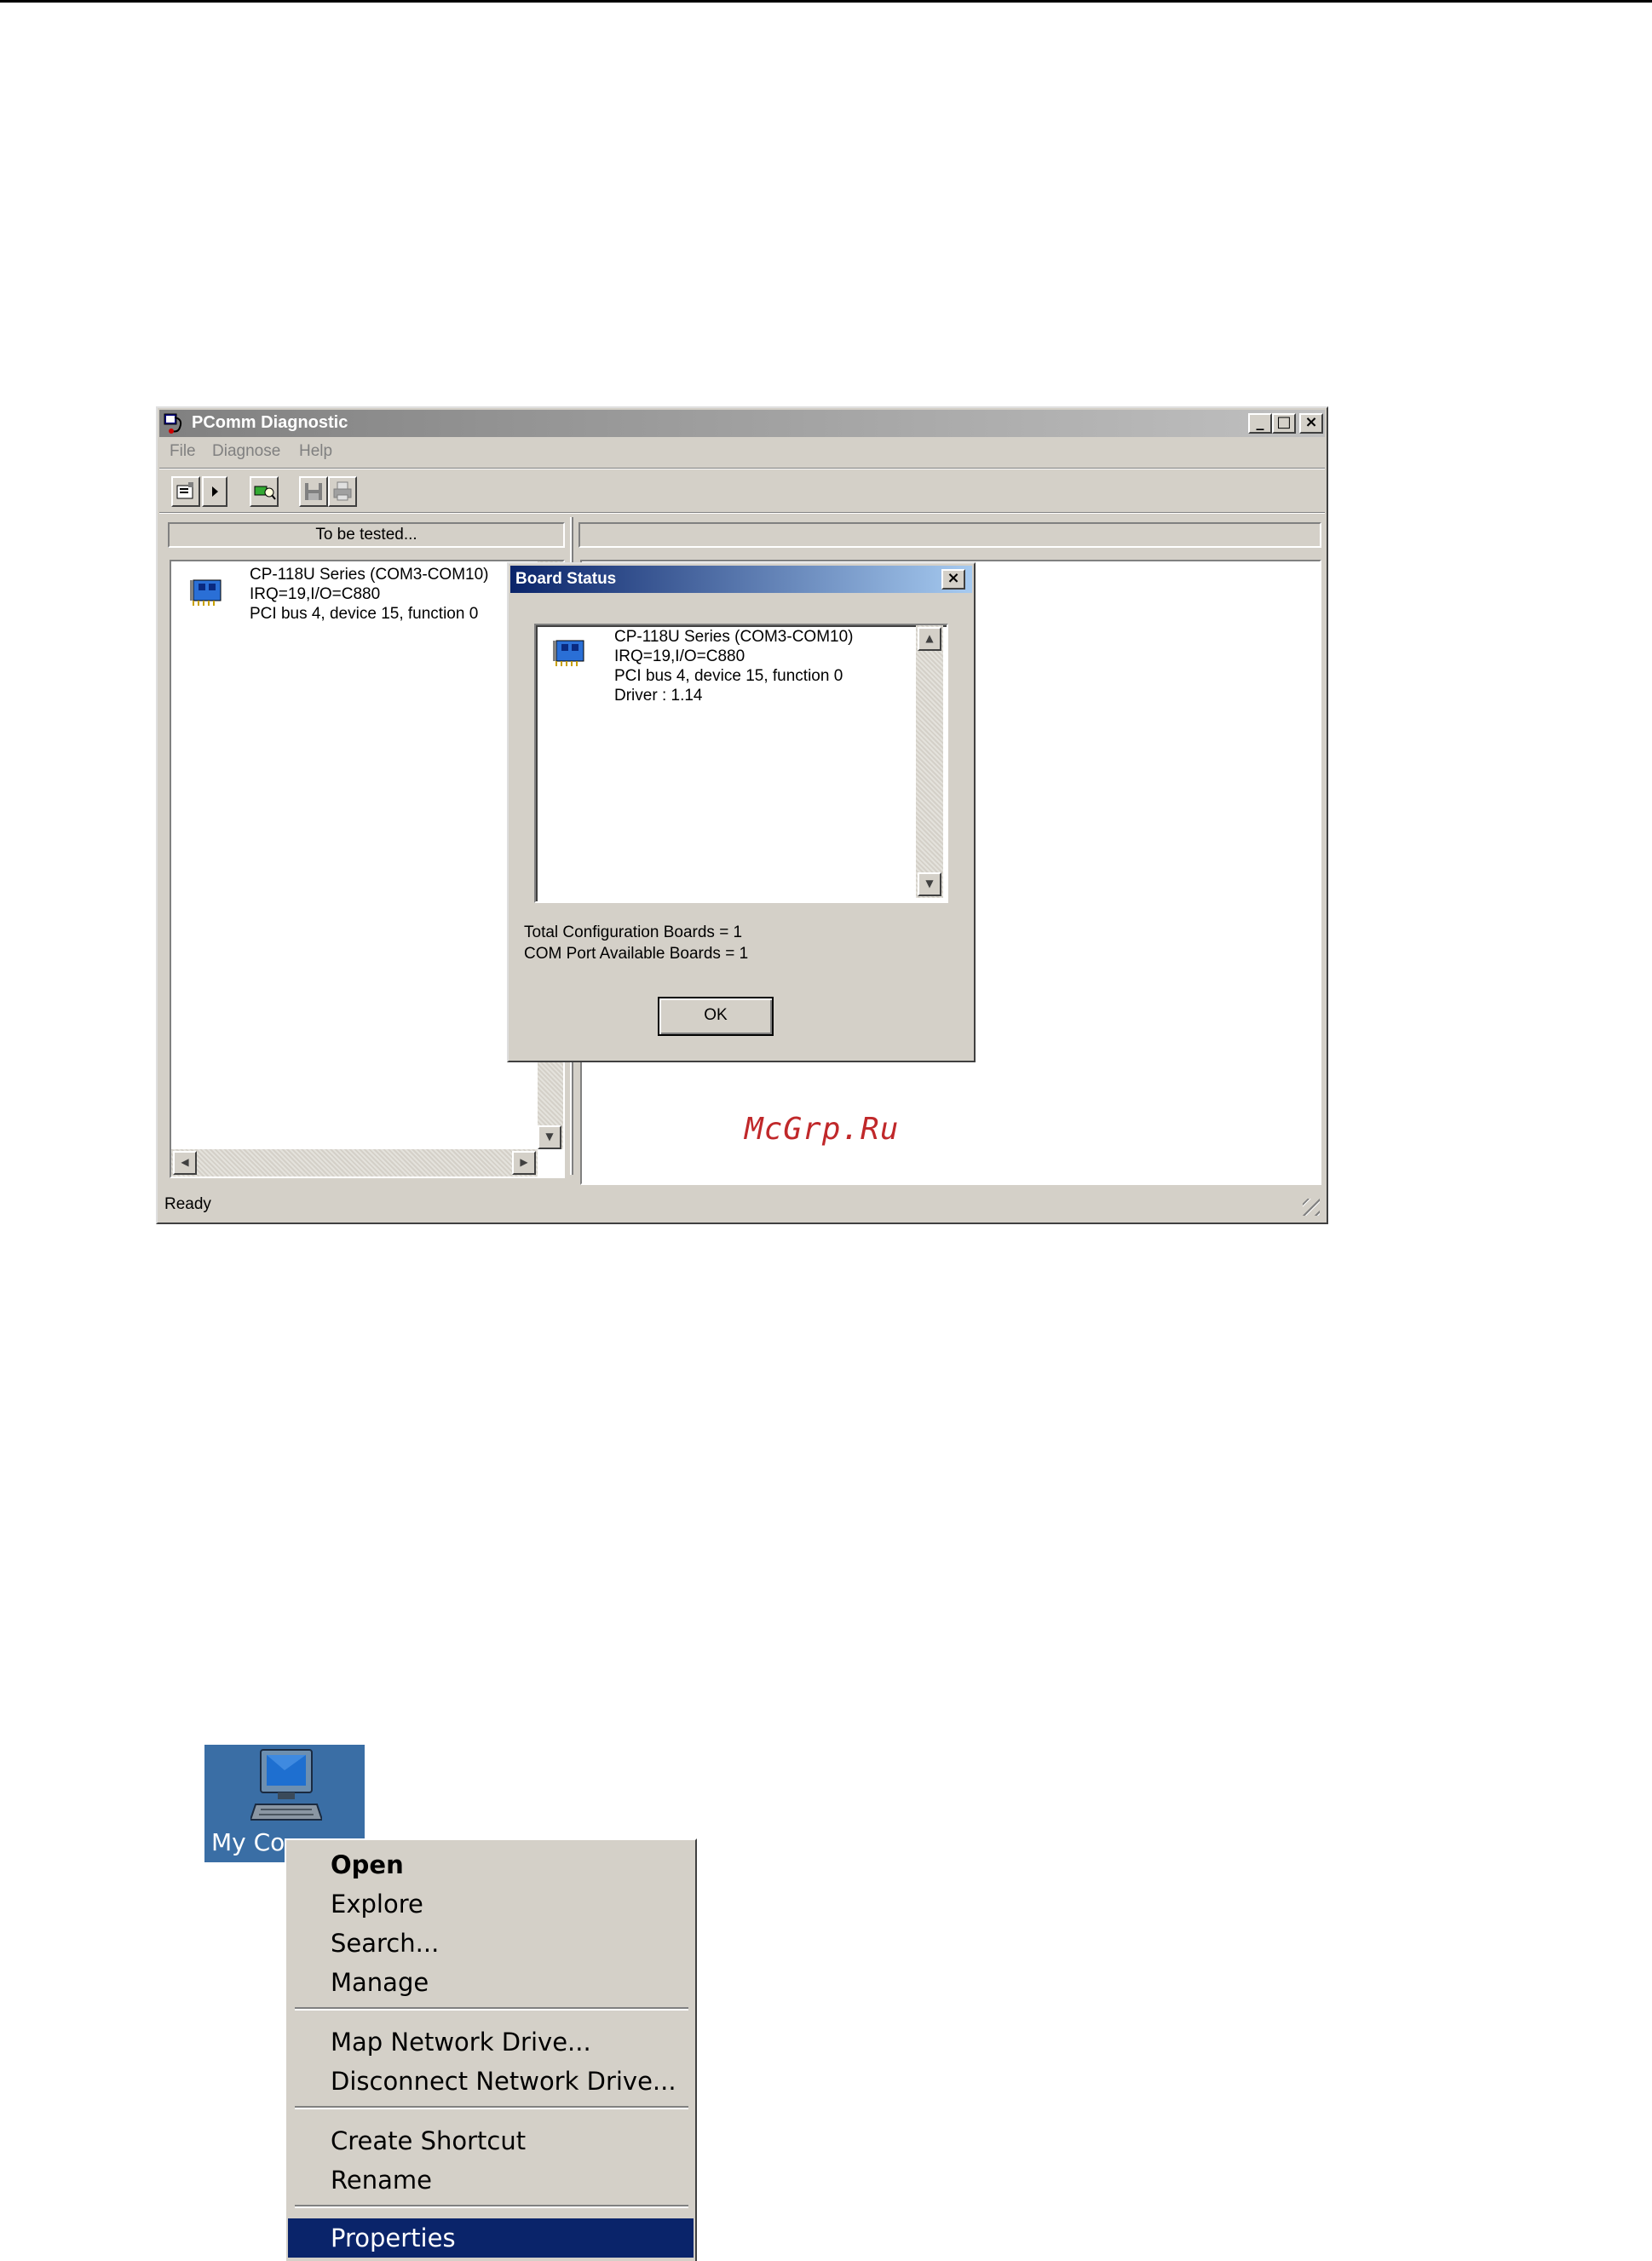 Image resolution: width=1652 pixels, height=2261 pixels. Describe the element at coordinates (679, 656) in the screenshot. I see `dialog-board-irq: IRQ=19,I/O=C880` at that location.